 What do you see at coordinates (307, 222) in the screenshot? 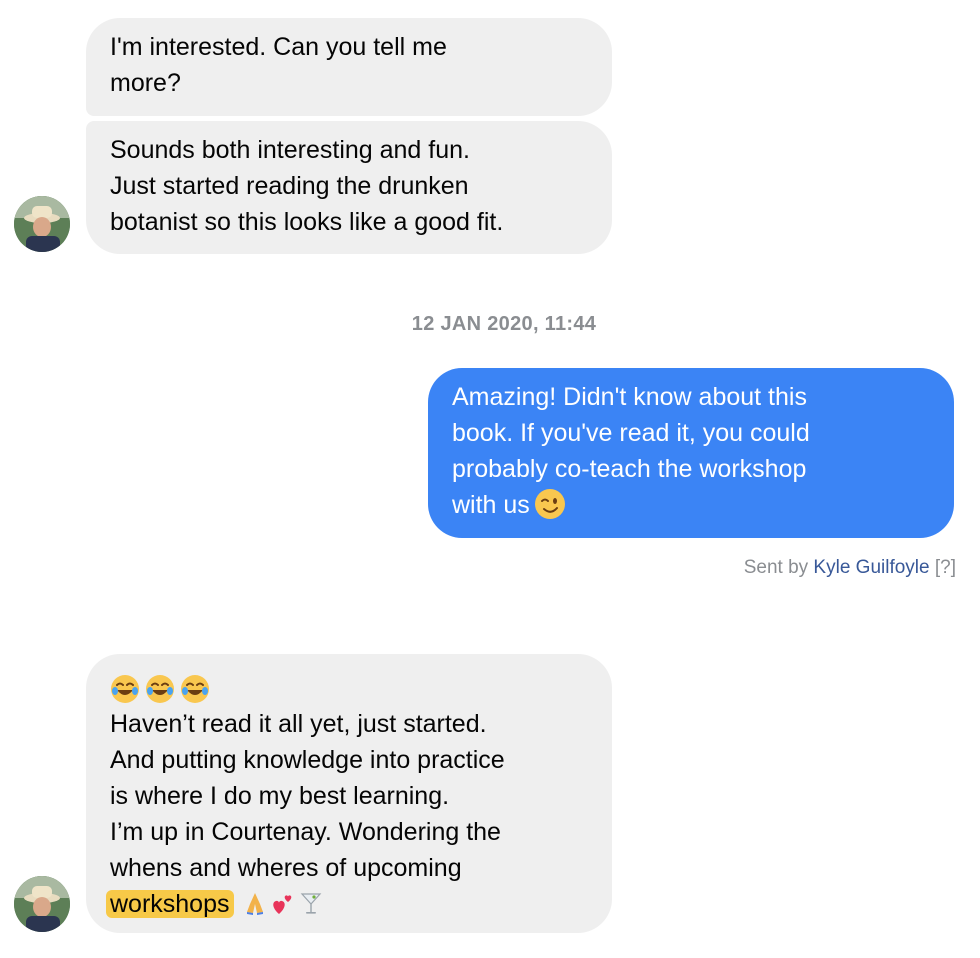
I see `message-text: botanist so this looks like a good fit.` at bounding box center [307, 222].